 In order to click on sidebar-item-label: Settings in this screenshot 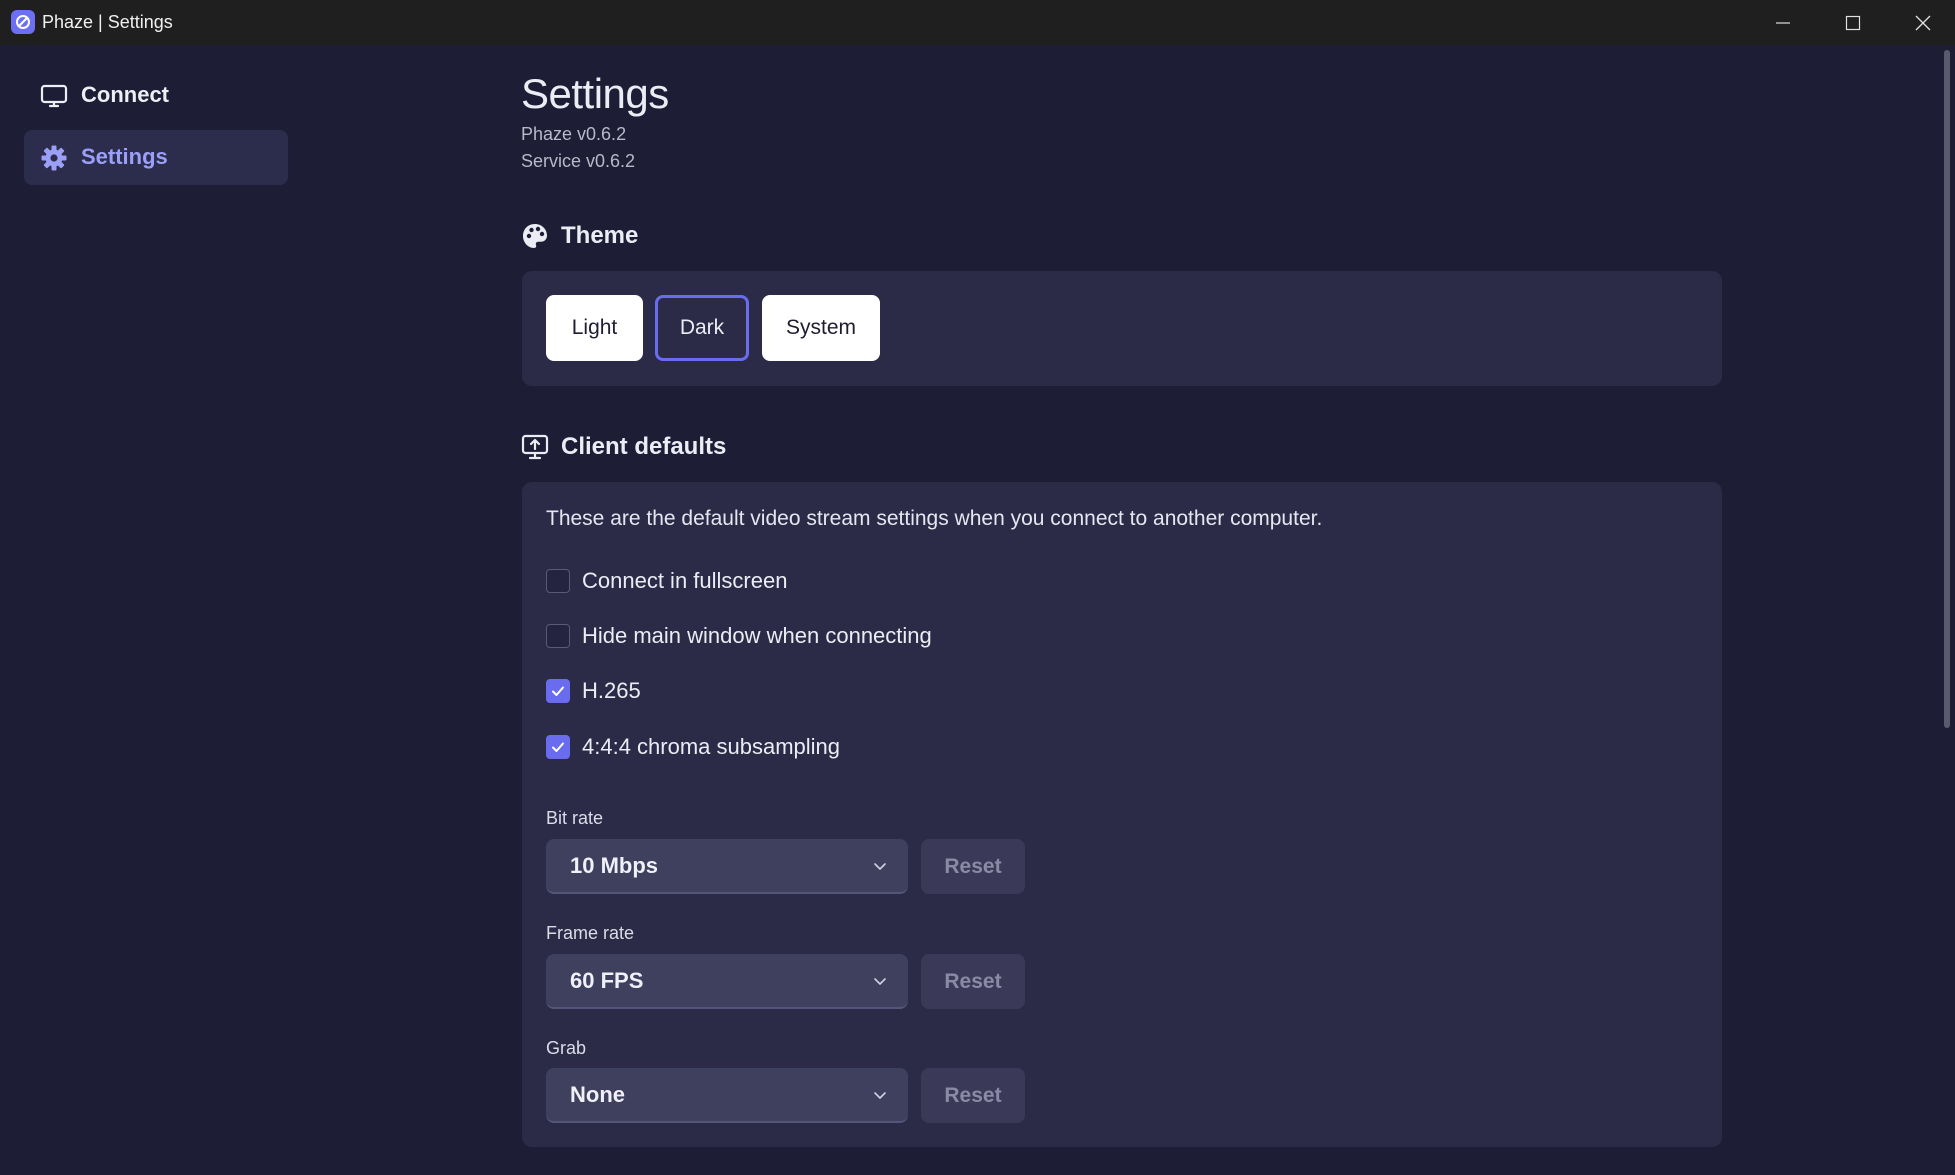, I will do `click(124, 156)`.